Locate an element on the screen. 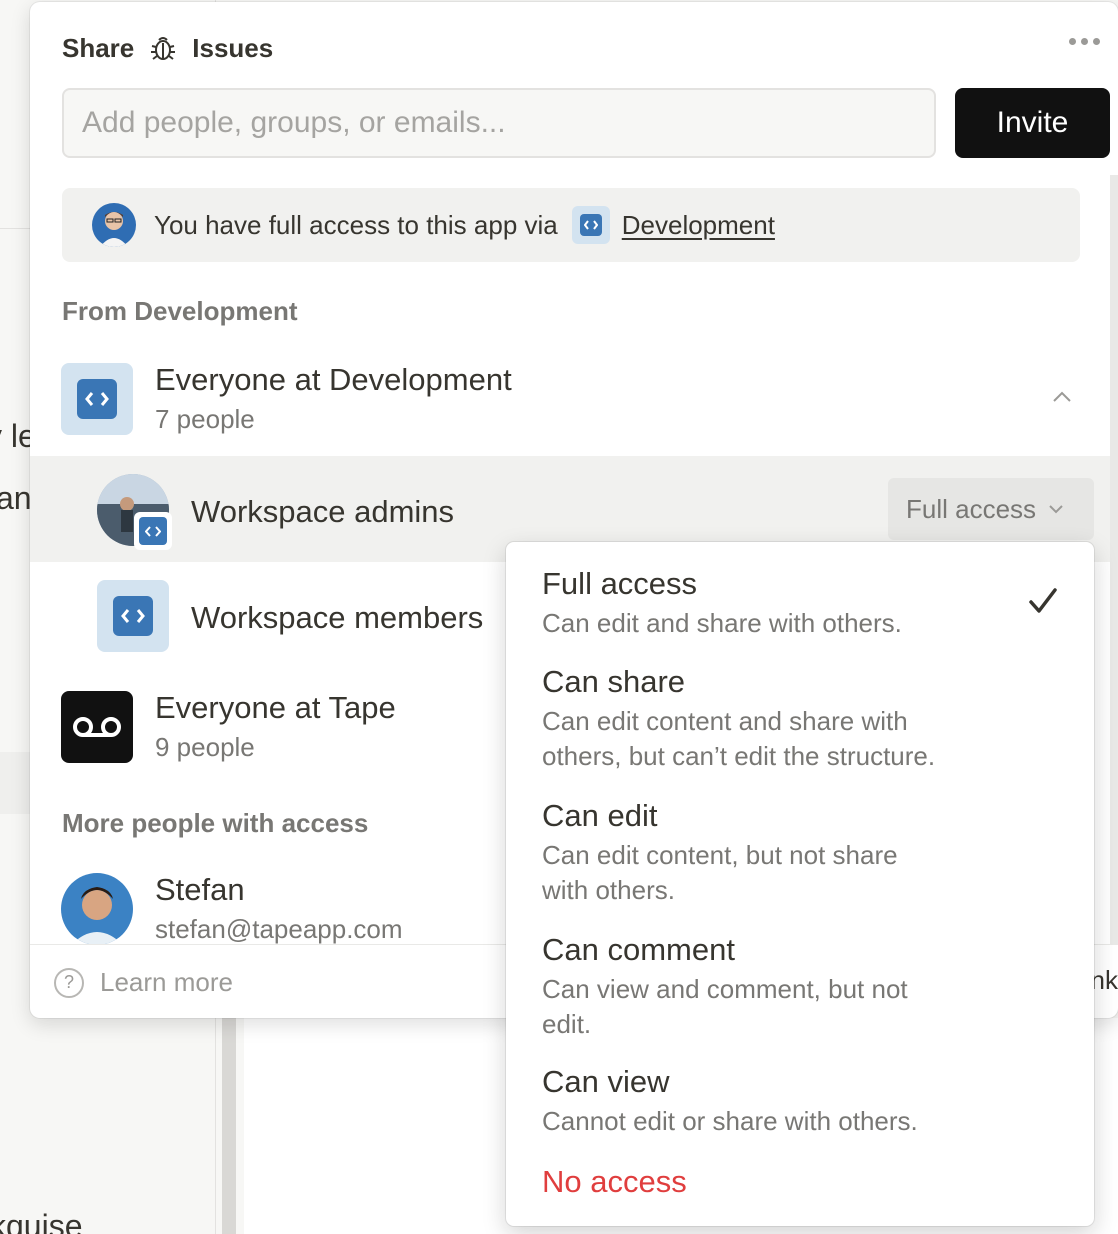 Image resolution: width=1118 pixels, height=1234 pixels. bug-icon is located at coordinates (163, 48).